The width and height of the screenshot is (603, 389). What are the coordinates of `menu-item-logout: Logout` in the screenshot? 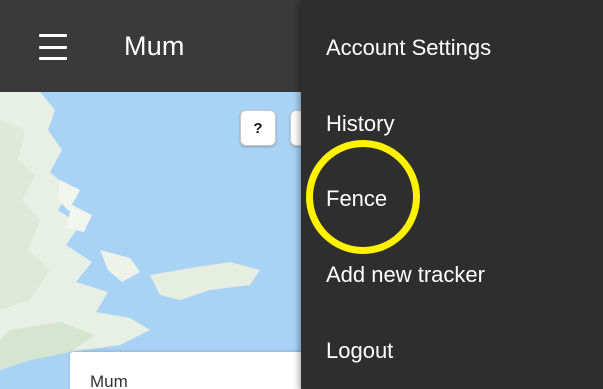 It's located at (452, 351).